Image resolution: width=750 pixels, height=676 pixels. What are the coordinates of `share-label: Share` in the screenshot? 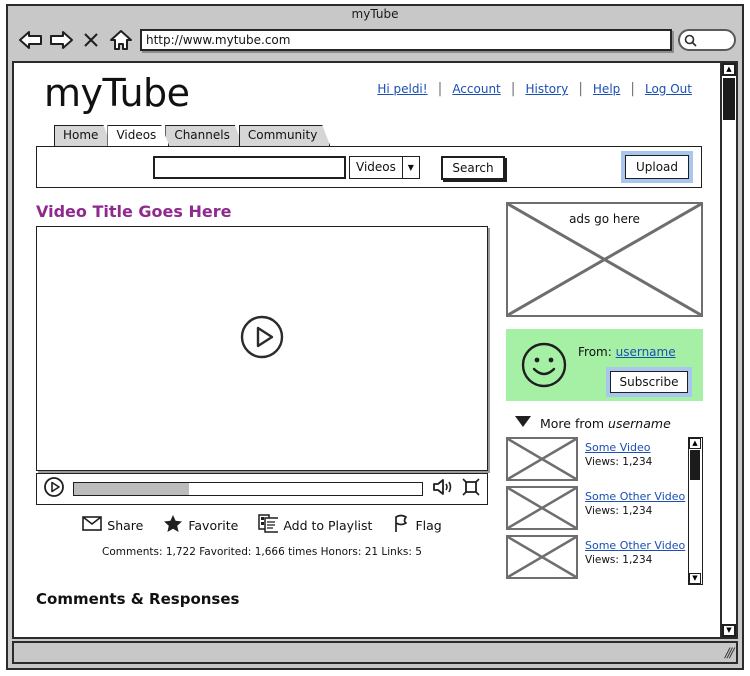 It's located at (125, 525).